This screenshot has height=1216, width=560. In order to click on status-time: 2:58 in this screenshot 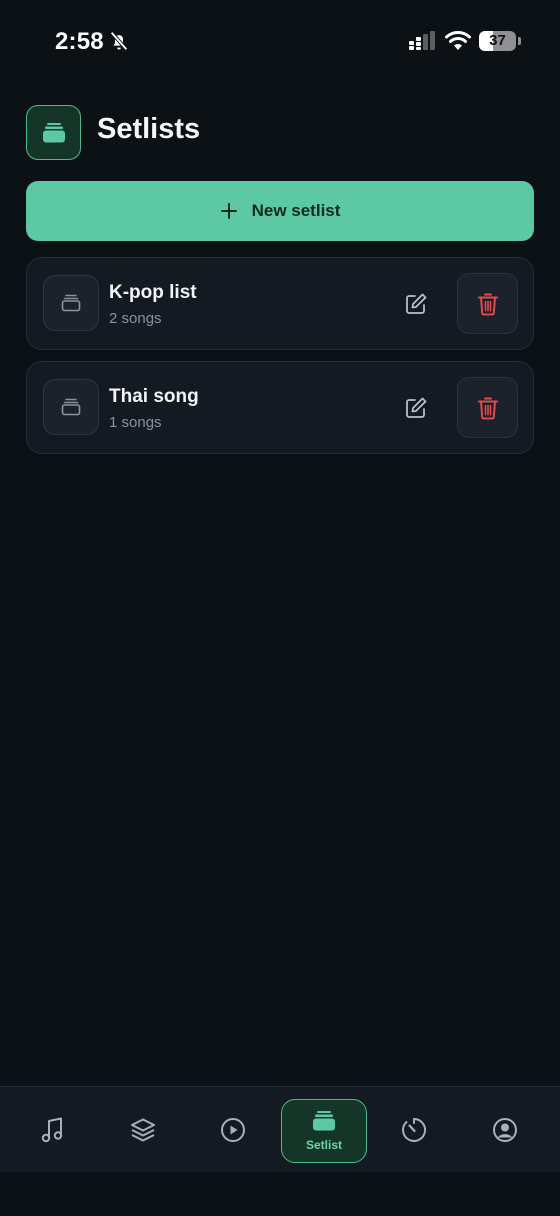, I will do `click(79, 41)`.